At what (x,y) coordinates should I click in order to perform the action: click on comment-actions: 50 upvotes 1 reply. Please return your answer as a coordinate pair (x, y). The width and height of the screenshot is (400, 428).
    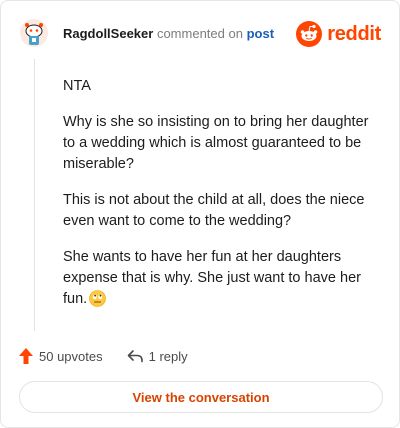
    Looking at the image, I should click on (103, 356).